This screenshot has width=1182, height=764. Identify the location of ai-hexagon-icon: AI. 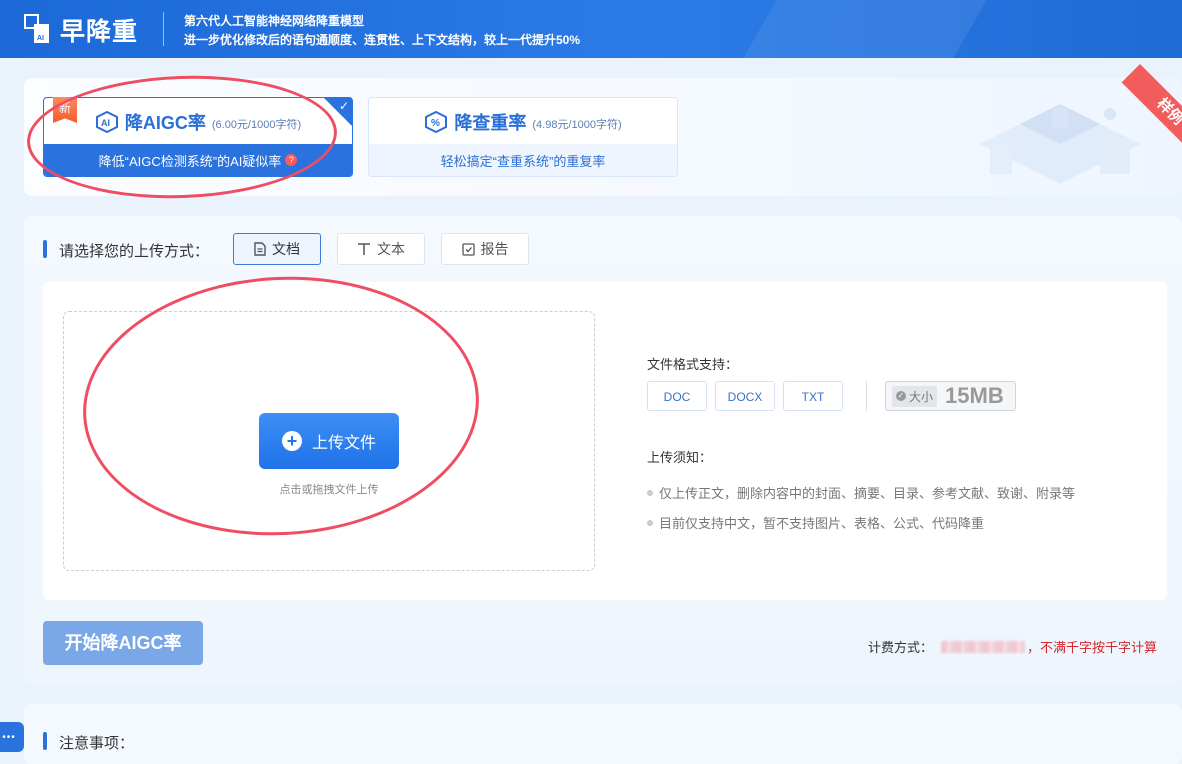
(106, 121).